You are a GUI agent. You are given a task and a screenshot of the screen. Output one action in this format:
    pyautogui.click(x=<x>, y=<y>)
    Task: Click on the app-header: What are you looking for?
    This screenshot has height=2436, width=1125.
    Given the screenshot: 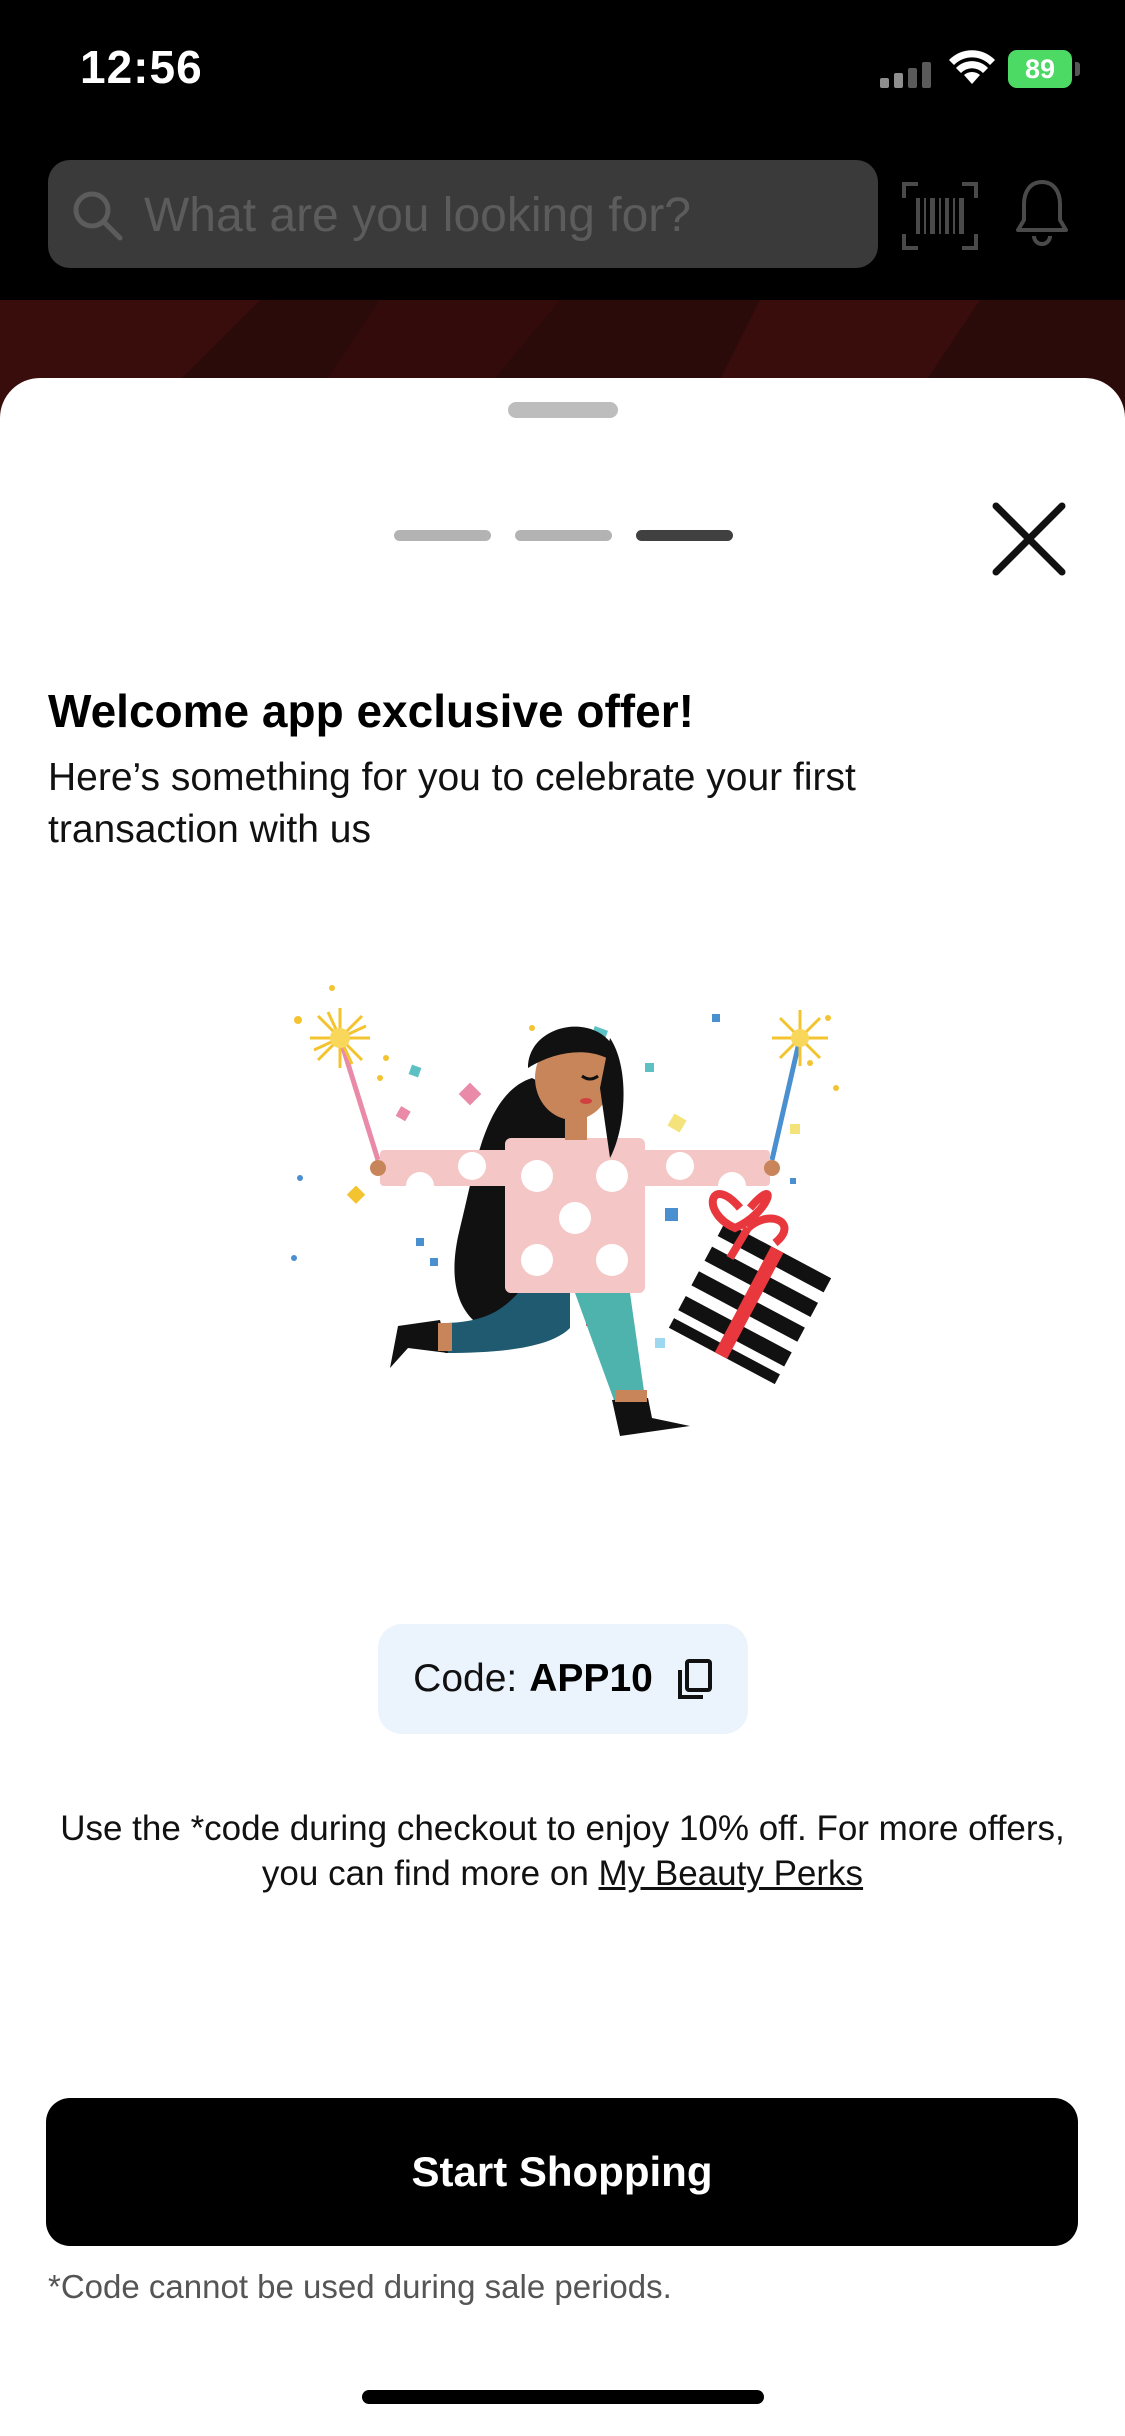 What is the action you would take?
    pyautogui.click(x=562, y=220)
    